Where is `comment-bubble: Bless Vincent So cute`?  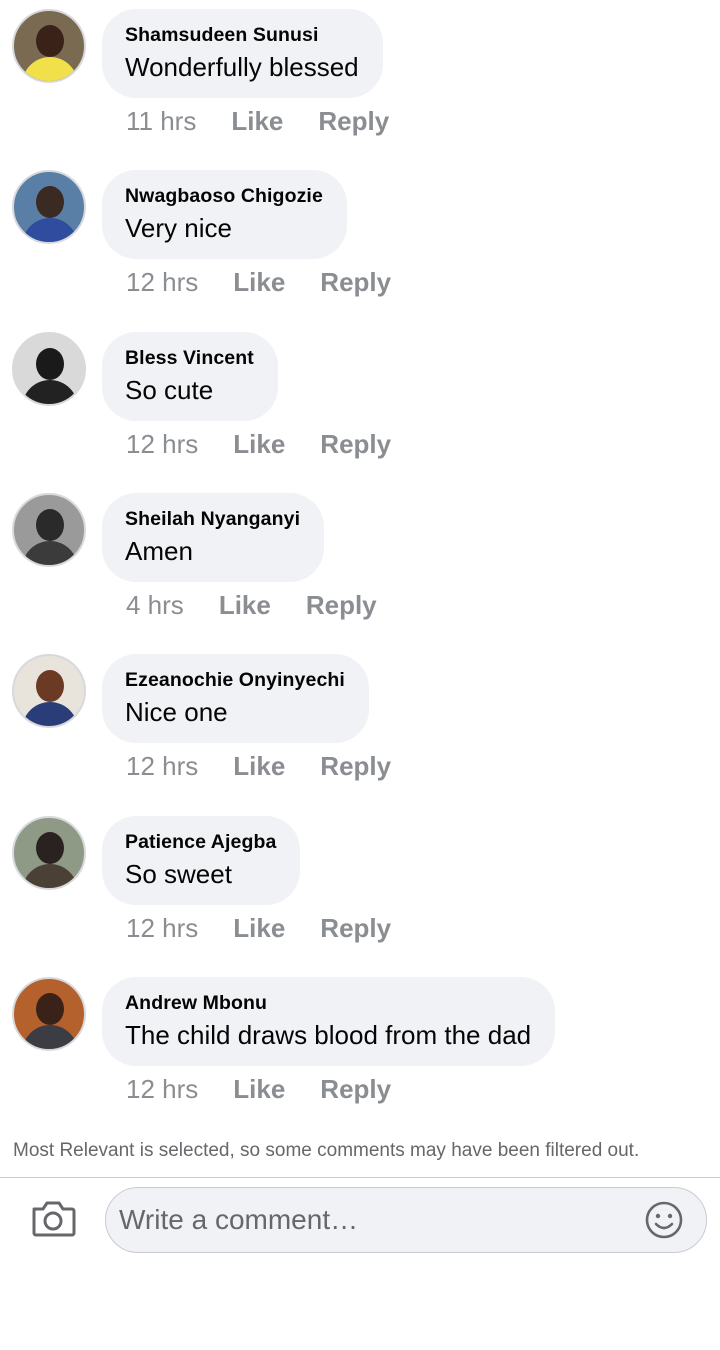 comment-bubble: Bless Vincent So cute is located at coordinates (190, 376).